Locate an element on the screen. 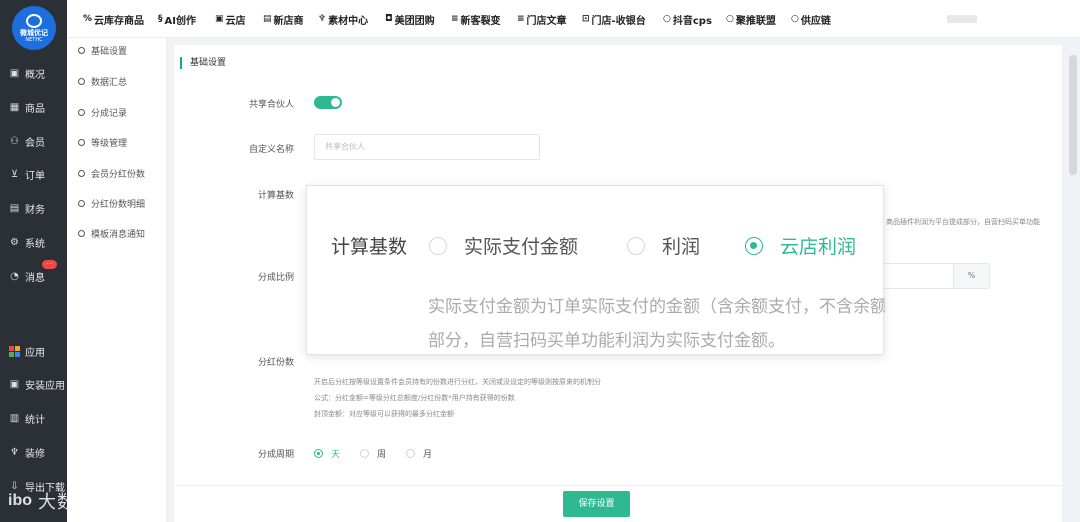  fission-icon: ≡ is located at coordinates (455, 19).